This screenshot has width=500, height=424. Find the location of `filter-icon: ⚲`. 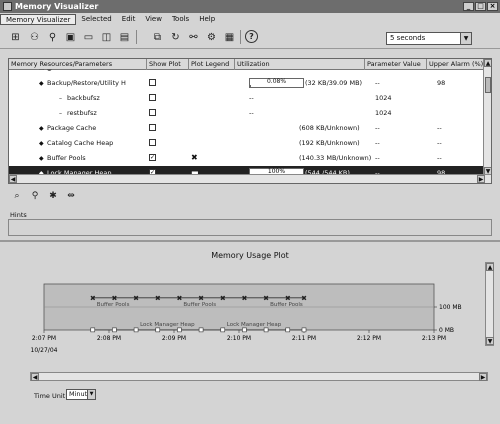

filter-icon: ⚲ is located at coordinates (52, 37).